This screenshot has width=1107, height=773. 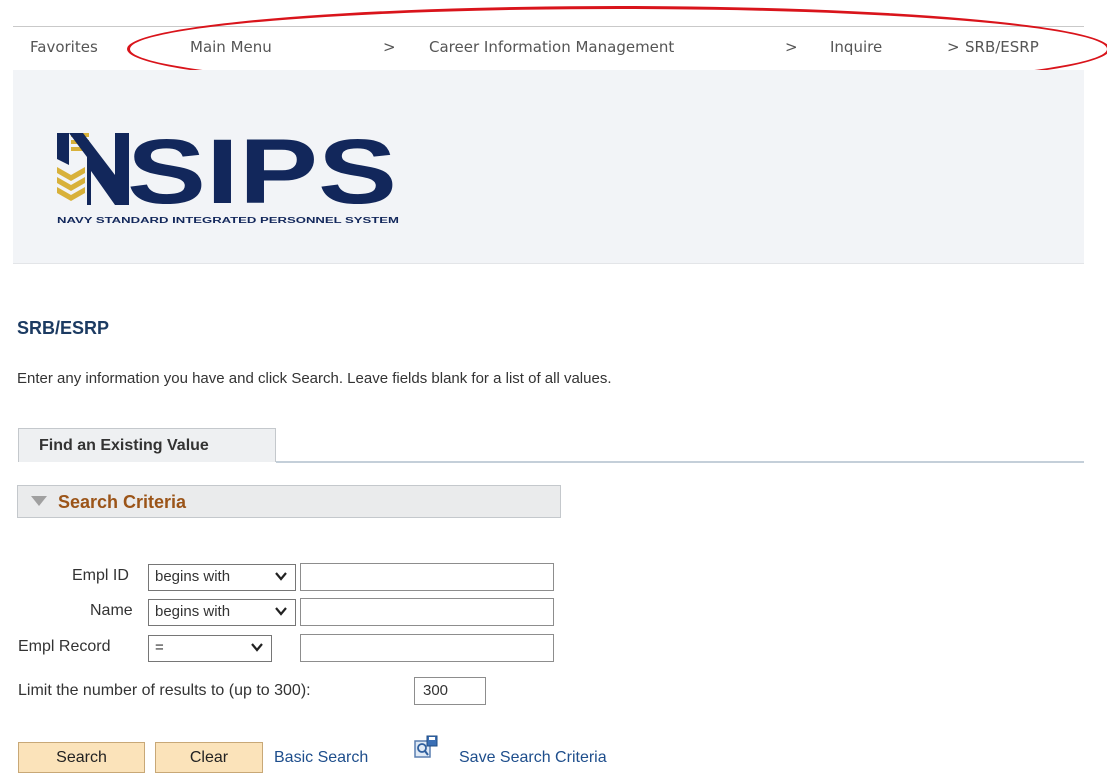 What do you see at coordinates (450, 691) in the screenshot?
I see `limit-results-input: 300` at bounding box center [450, 691].